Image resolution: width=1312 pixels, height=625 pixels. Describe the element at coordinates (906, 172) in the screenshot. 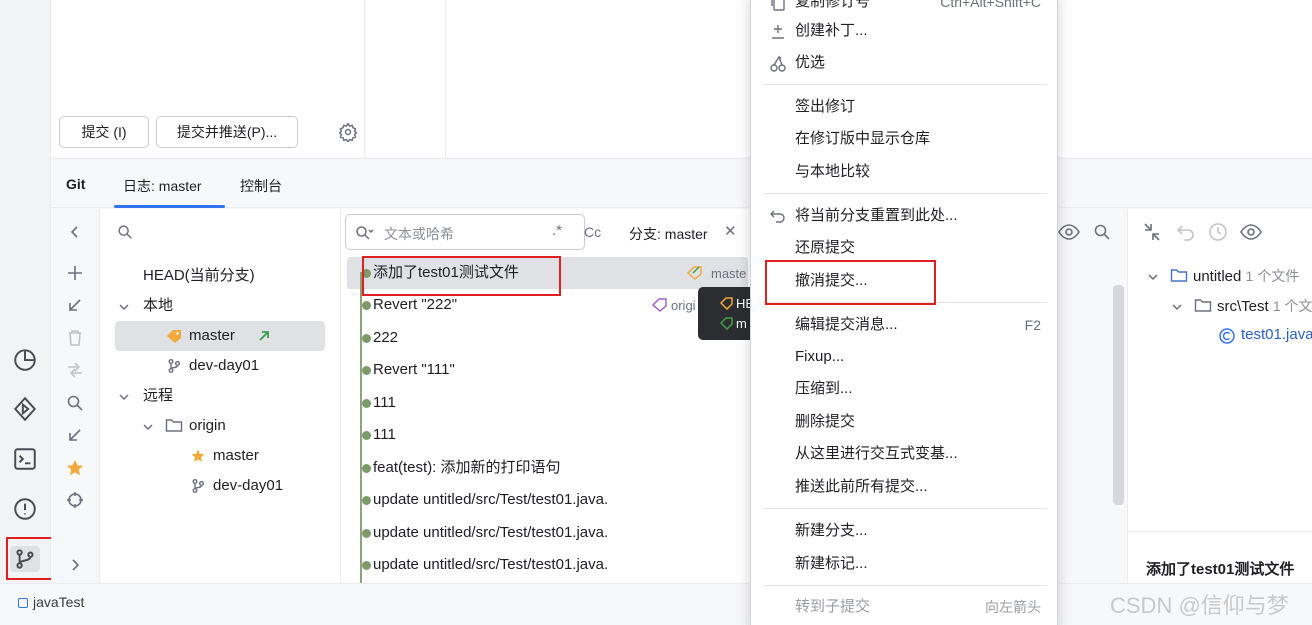

I see `menu-item-compare-with-local: 与本地比较` at that location.